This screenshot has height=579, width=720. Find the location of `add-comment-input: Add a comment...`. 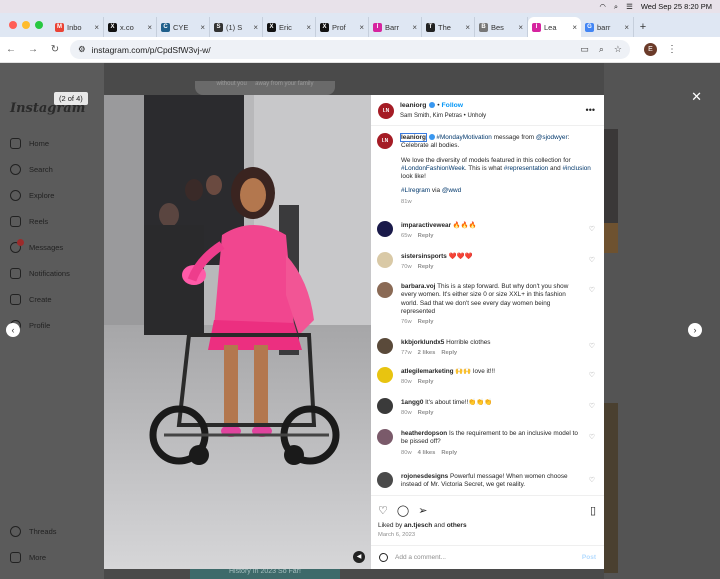

add-comment-input: Add a comment... is located at coordinates (420, 557).